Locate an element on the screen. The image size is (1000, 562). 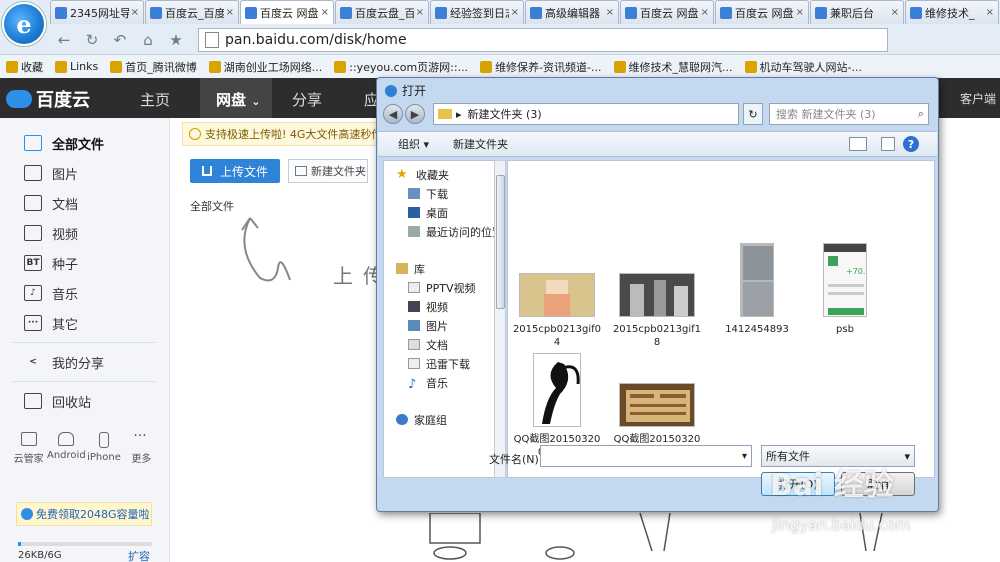
browser-tab: 经验签到日志× is located at coordinates (477, 12).